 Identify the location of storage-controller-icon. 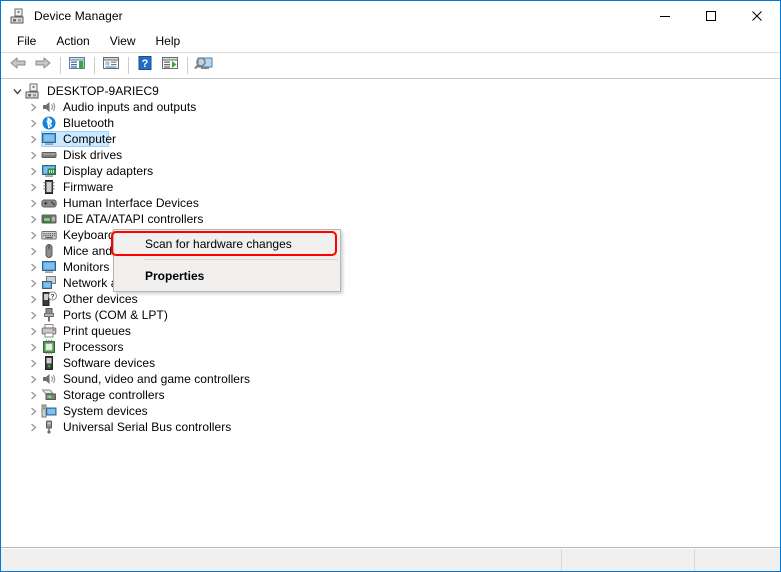
(49, 395).